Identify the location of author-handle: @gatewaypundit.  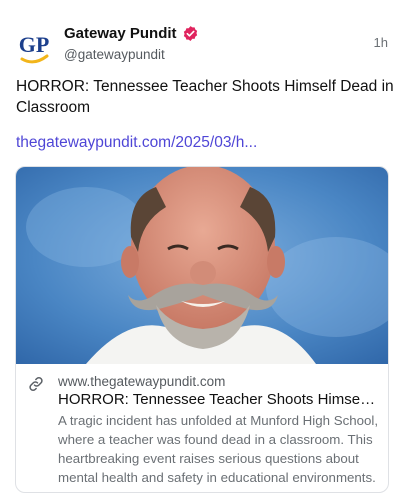
(131, 55).